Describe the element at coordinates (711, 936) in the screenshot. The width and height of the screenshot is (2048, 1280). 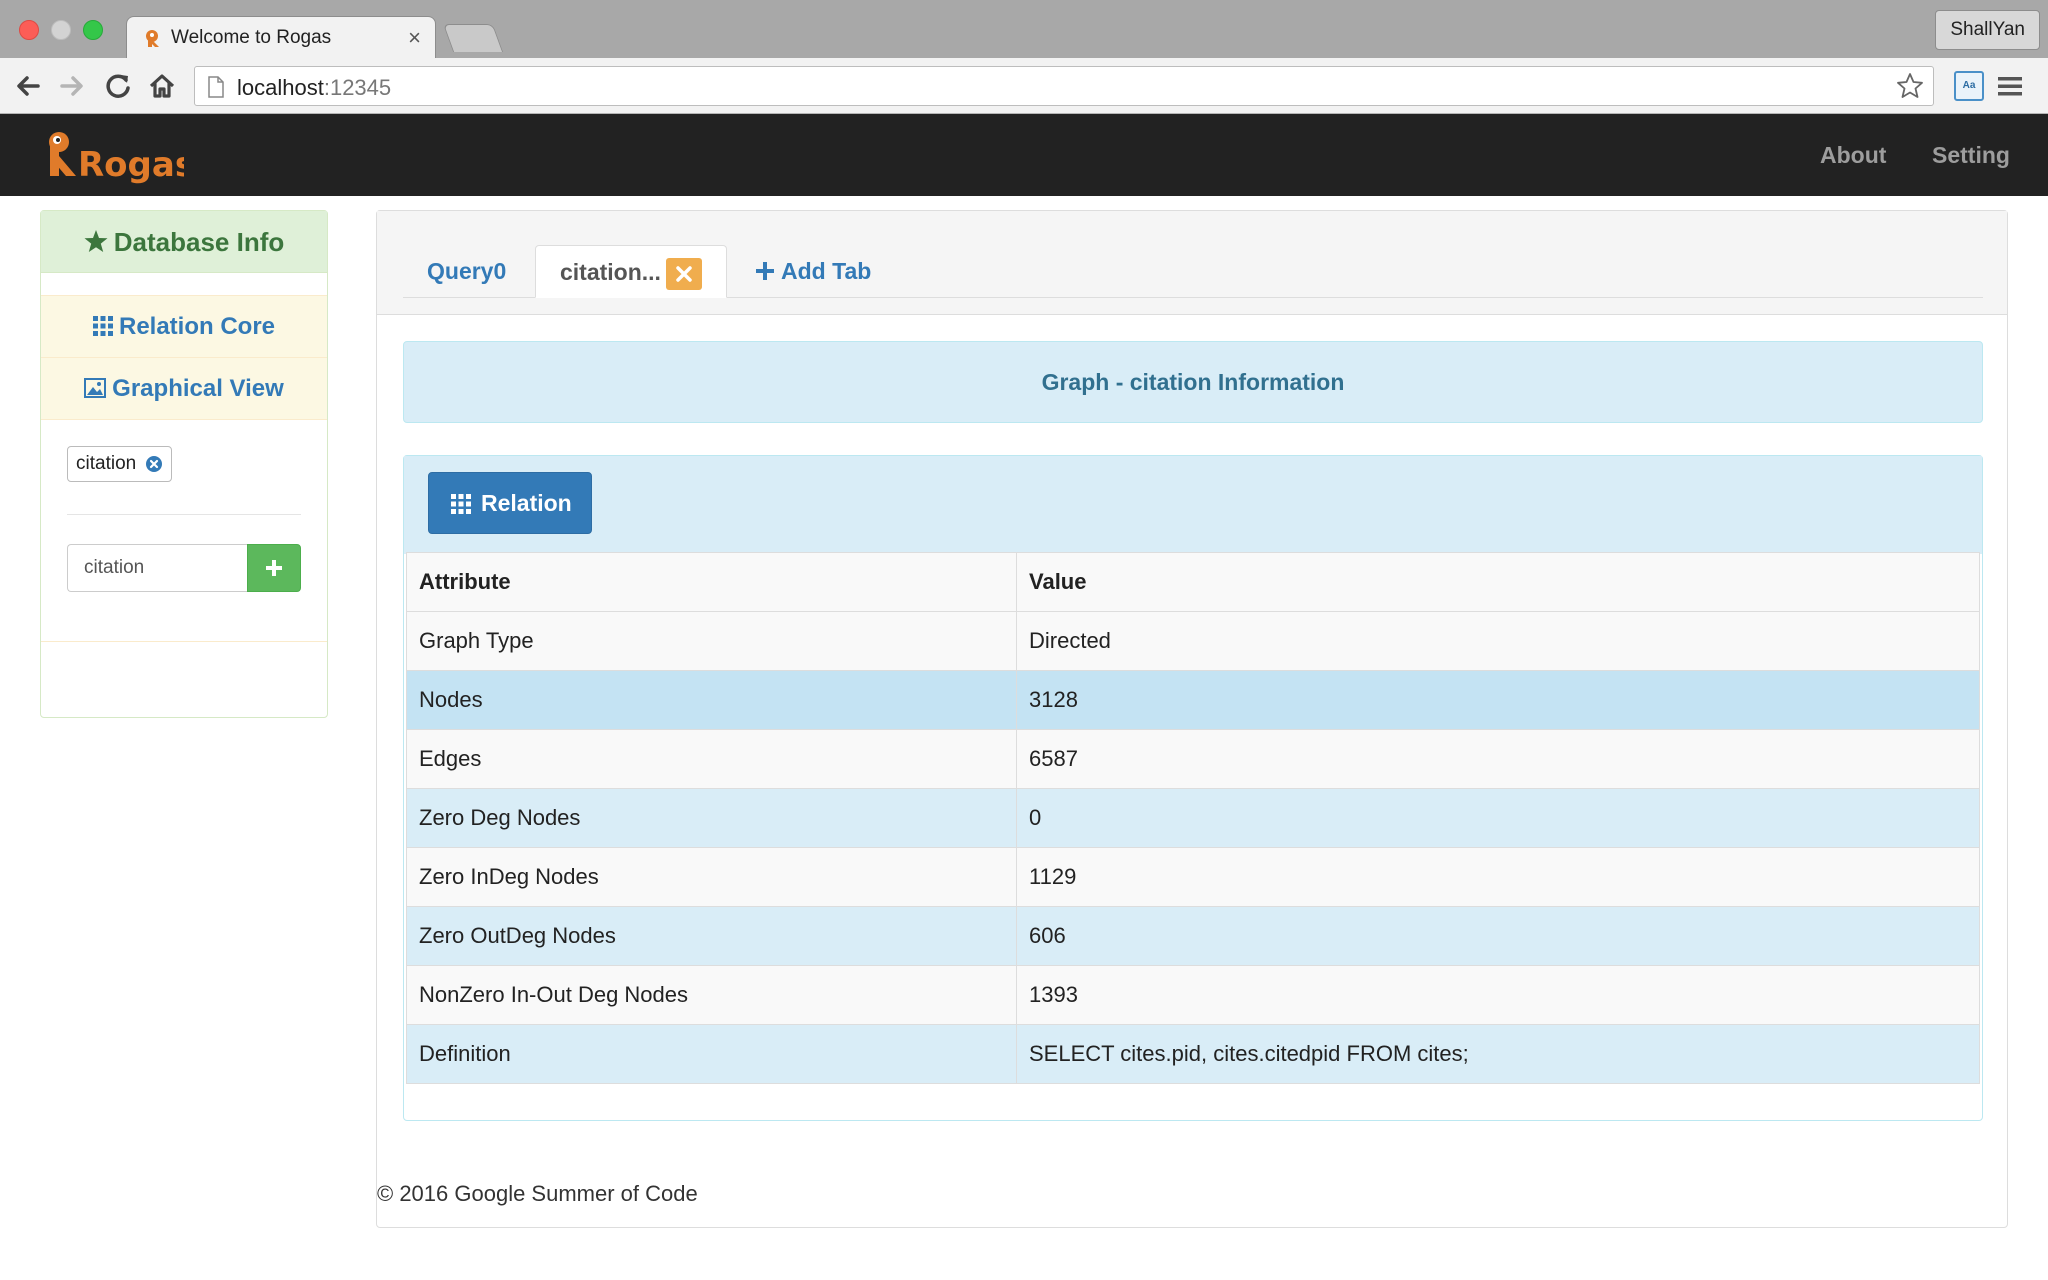
I see `attribute-cell: Zero OutDeg Nodes` at that location.